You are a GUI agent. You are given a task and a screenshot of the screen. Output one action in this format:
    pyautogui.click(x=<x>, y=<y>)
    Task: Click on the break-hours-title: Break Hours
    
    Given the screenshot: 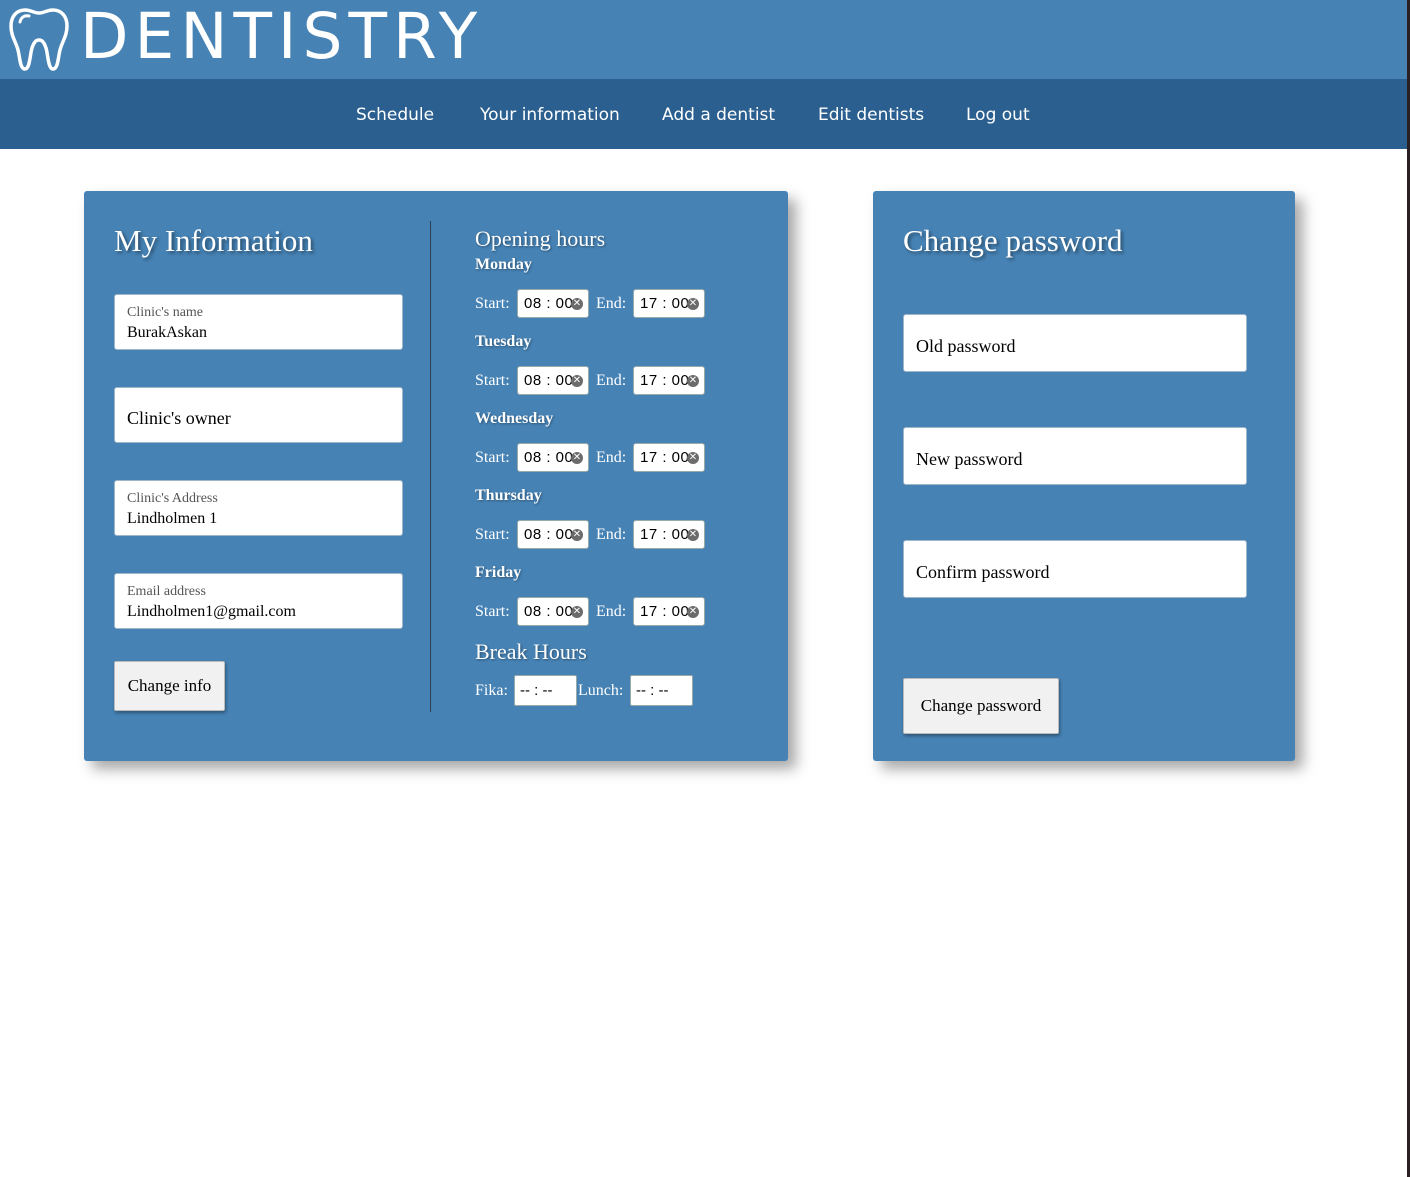 What is the action you would take?
    pyautogui.click(x=531, y=651)
    